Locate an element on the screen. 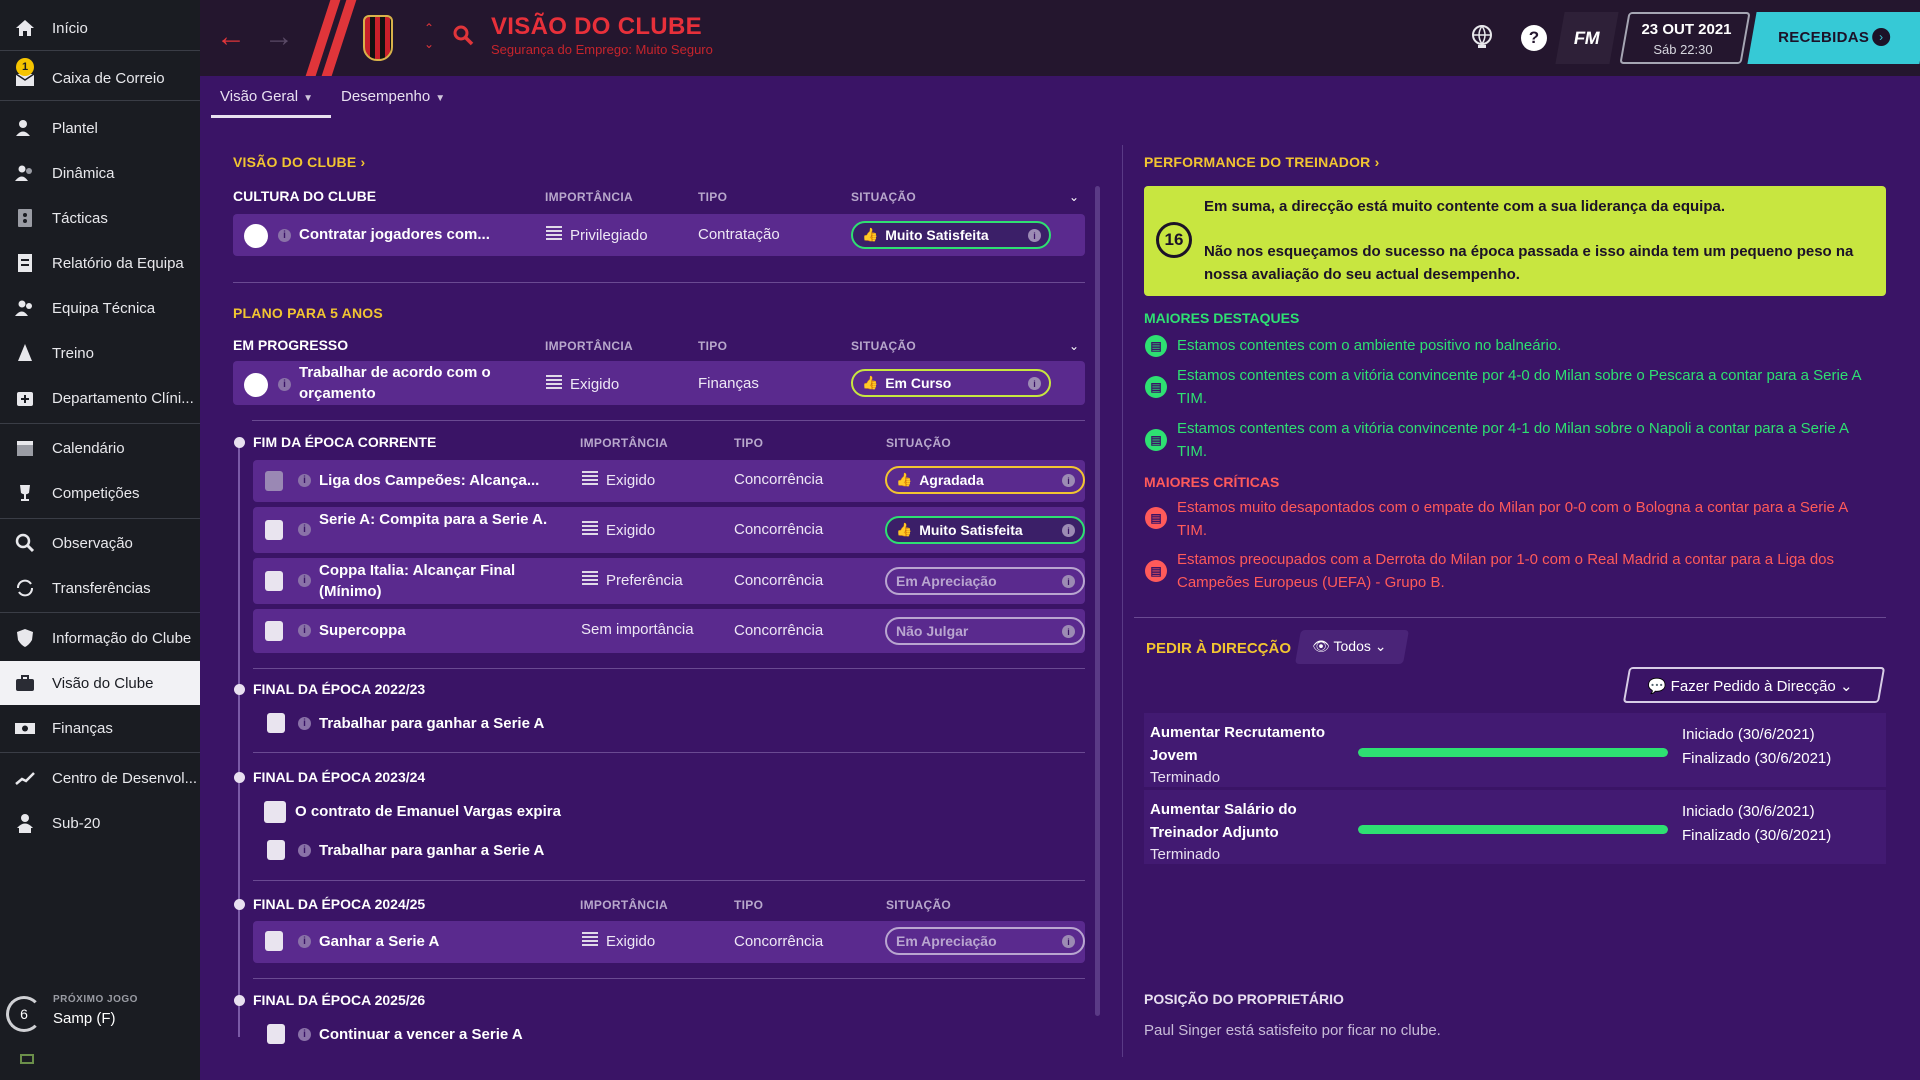 This screenshot has width=1920, height=1080. request-finished: Finalizado (30/6/2021) is located at coordinates (1757, 835).